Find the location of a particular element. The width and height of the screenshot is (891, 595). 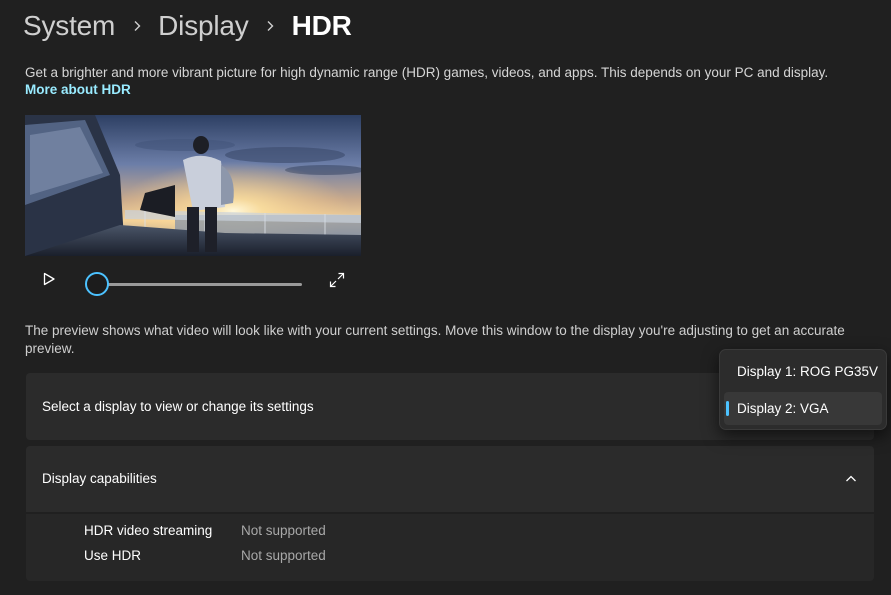

capability-row: Use HDR Not supported is located at coordinates (205, 555).